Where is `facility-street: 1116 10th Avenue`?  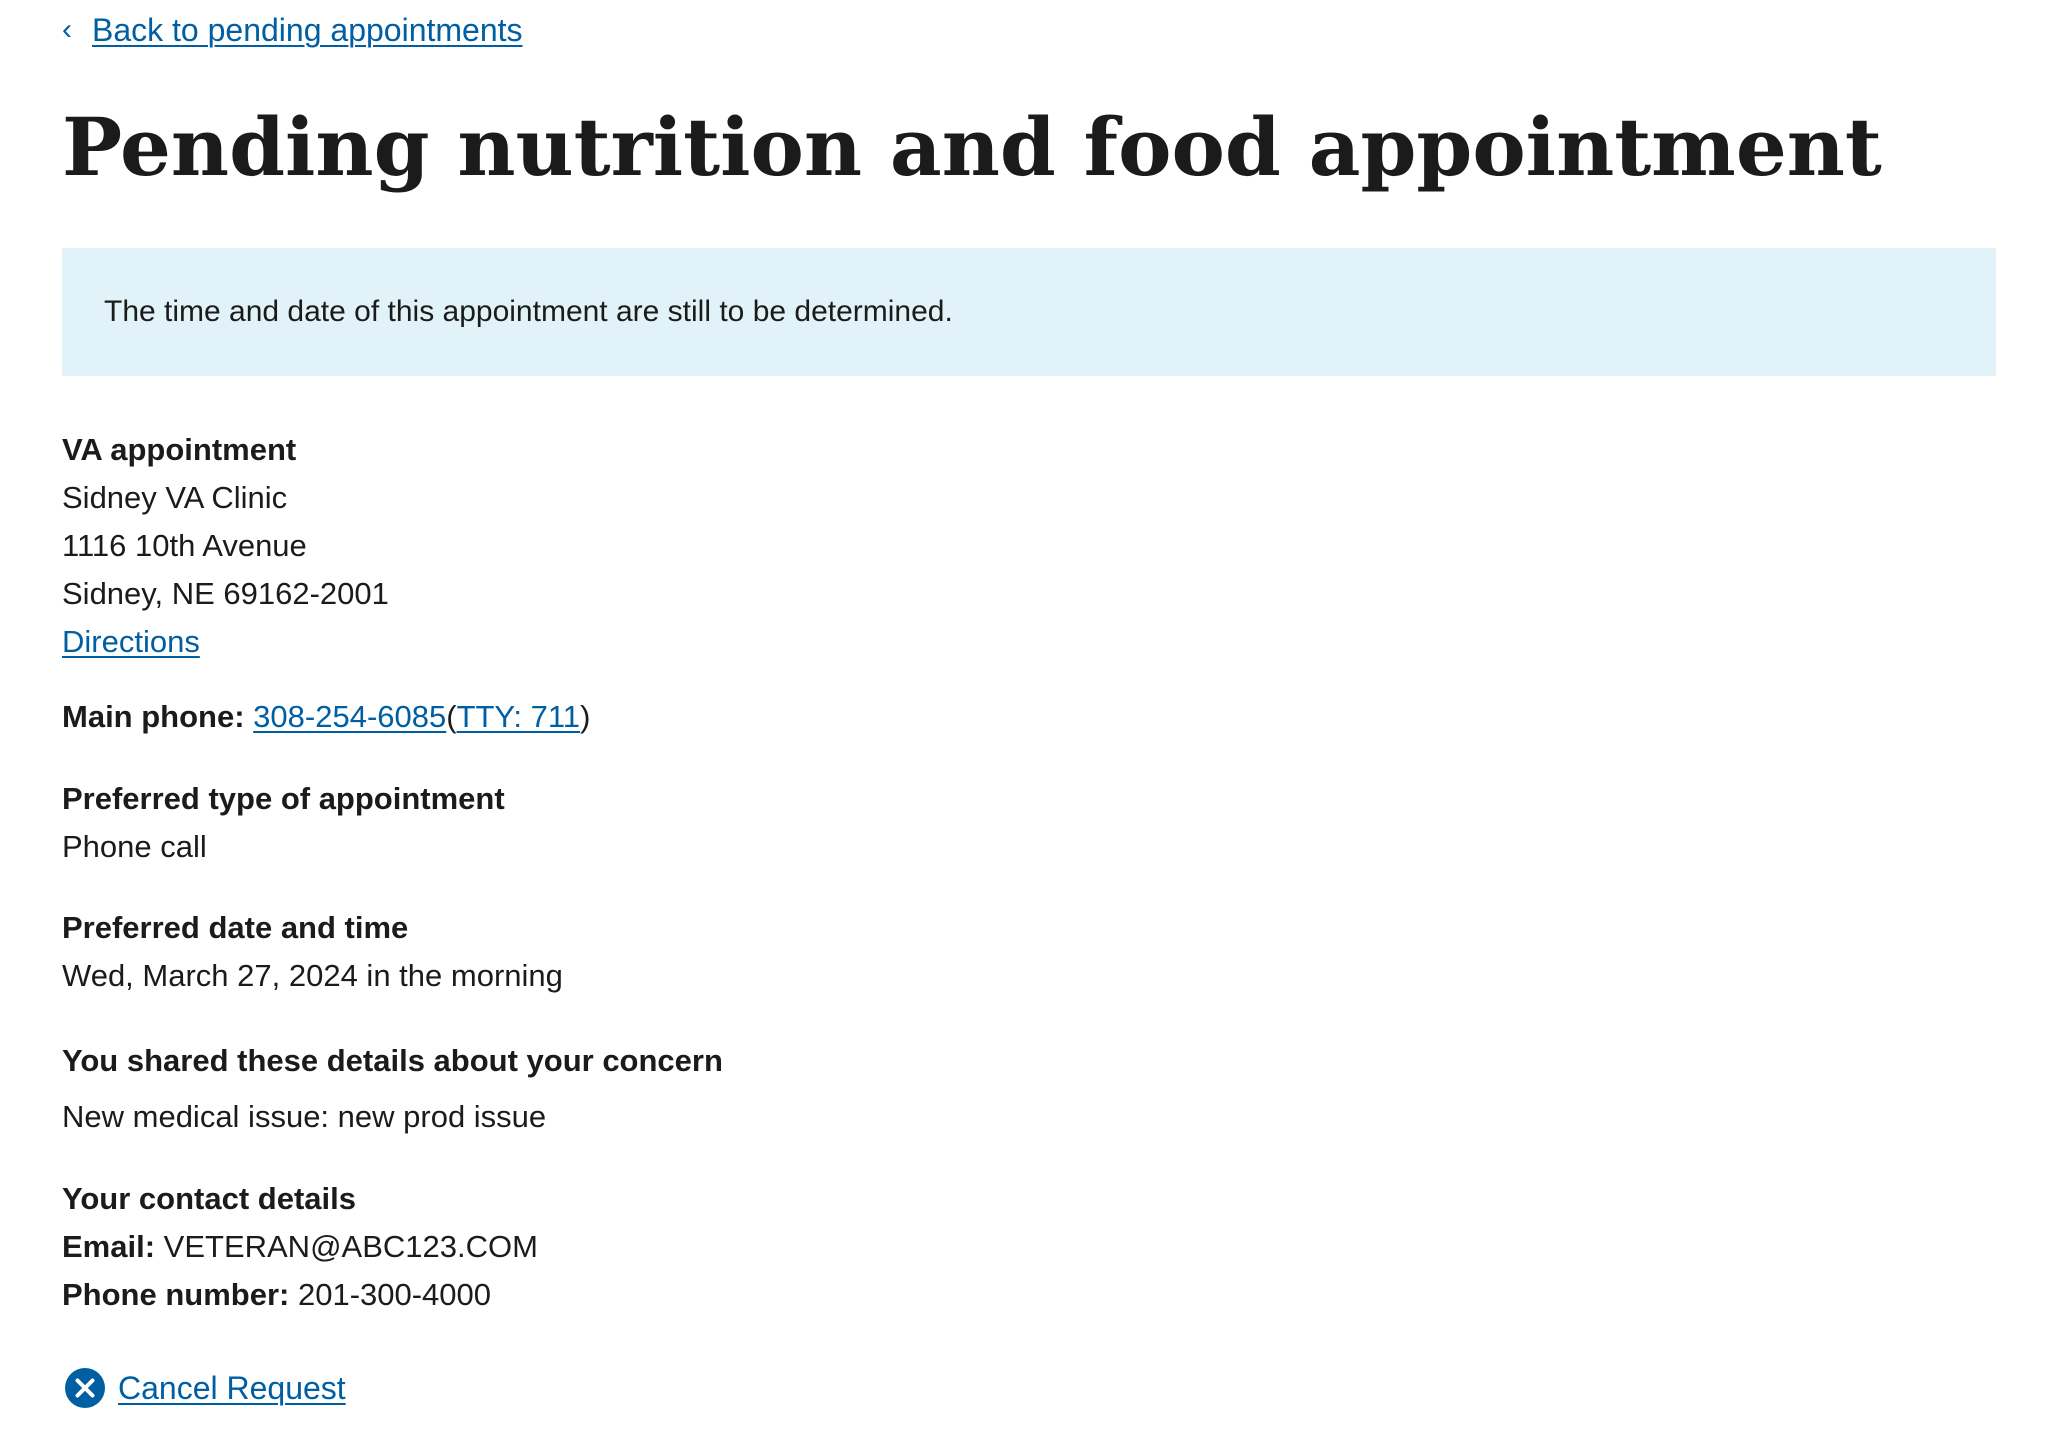 facility-street: 1116 10th Avenue is located at coordinates (184, 545).